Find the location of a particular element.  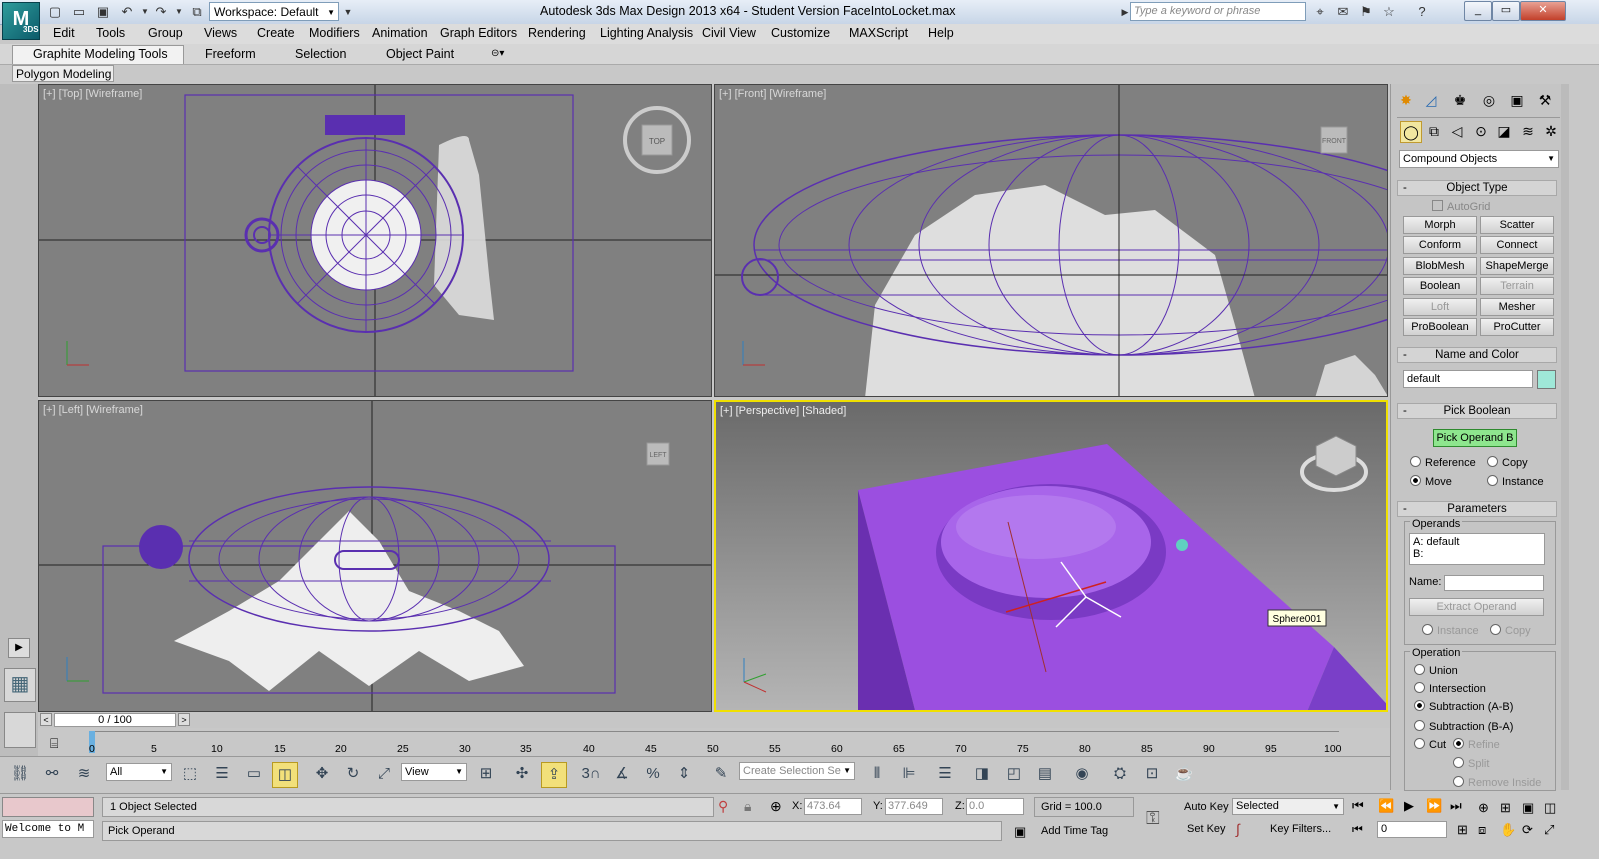

operands-list: A: default B: is located at coordinates (1477, 549).